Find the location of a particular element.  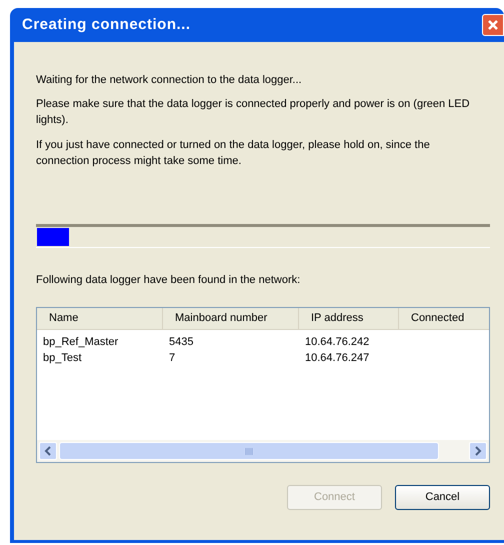

chevron-left-icon is located at coordinates (48, 451).